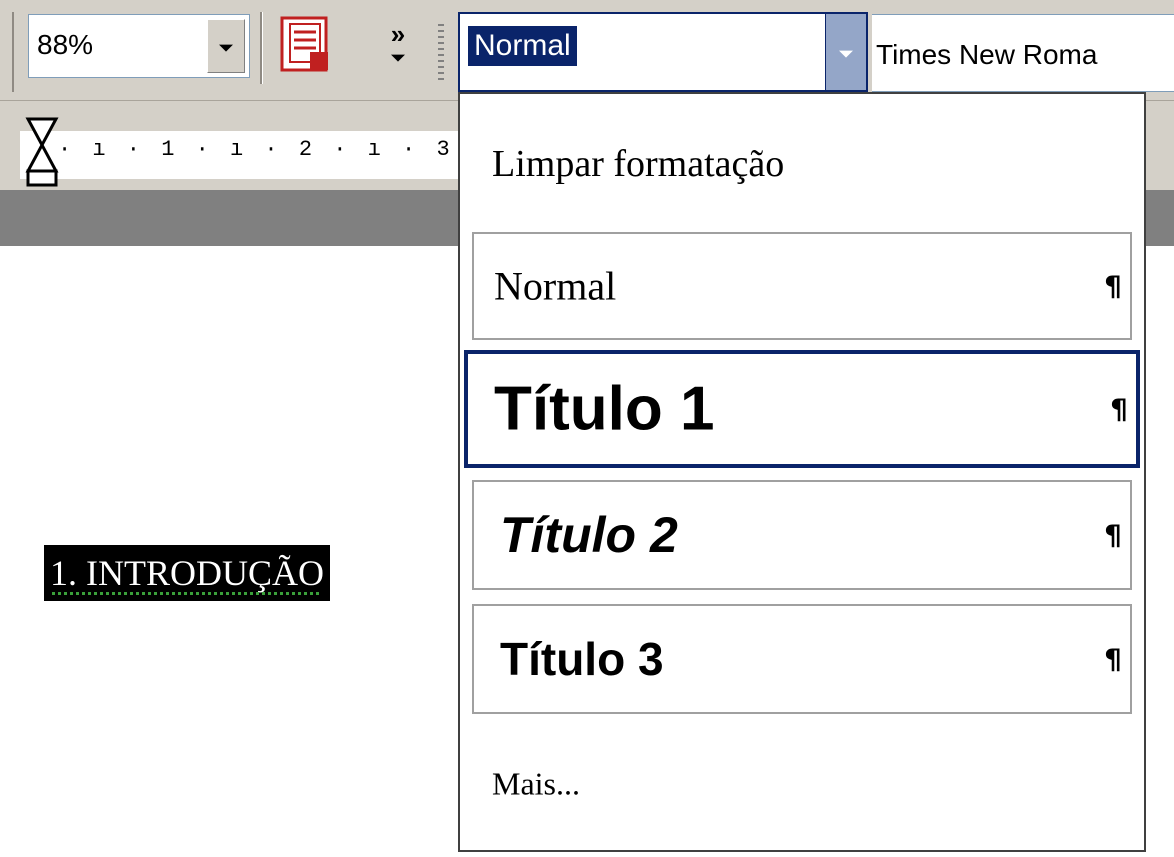  Describe the element at coordinates (522, 46) in the screenshot. I see `style-value: Normal` at that location.